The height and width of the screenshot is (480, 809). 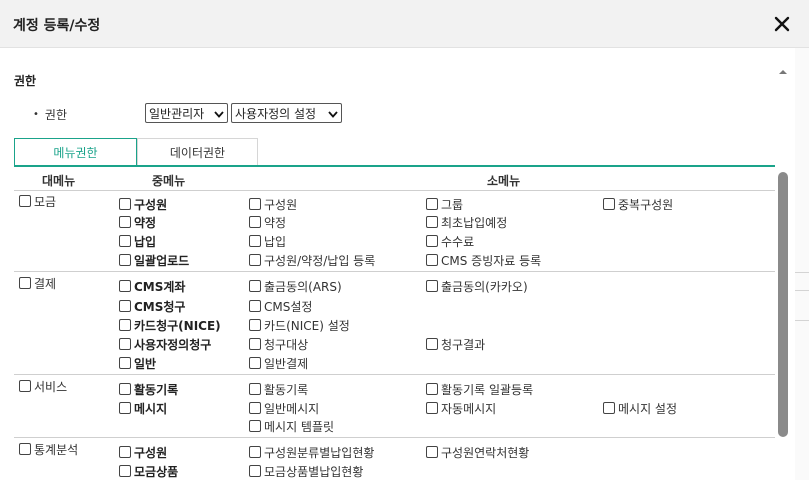 What do you see at coordinates (278, 344) in the screenshot?
I see `sub-menu-checkbox: 청구대상` at bounding box center [278, 344].